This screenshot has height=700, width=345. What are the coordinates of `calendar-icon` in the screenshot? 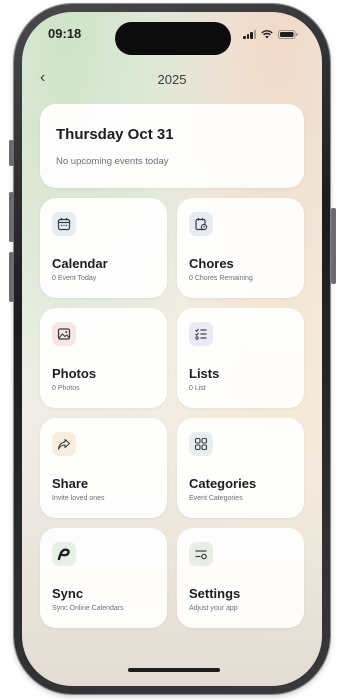 It's located at (64, 224).